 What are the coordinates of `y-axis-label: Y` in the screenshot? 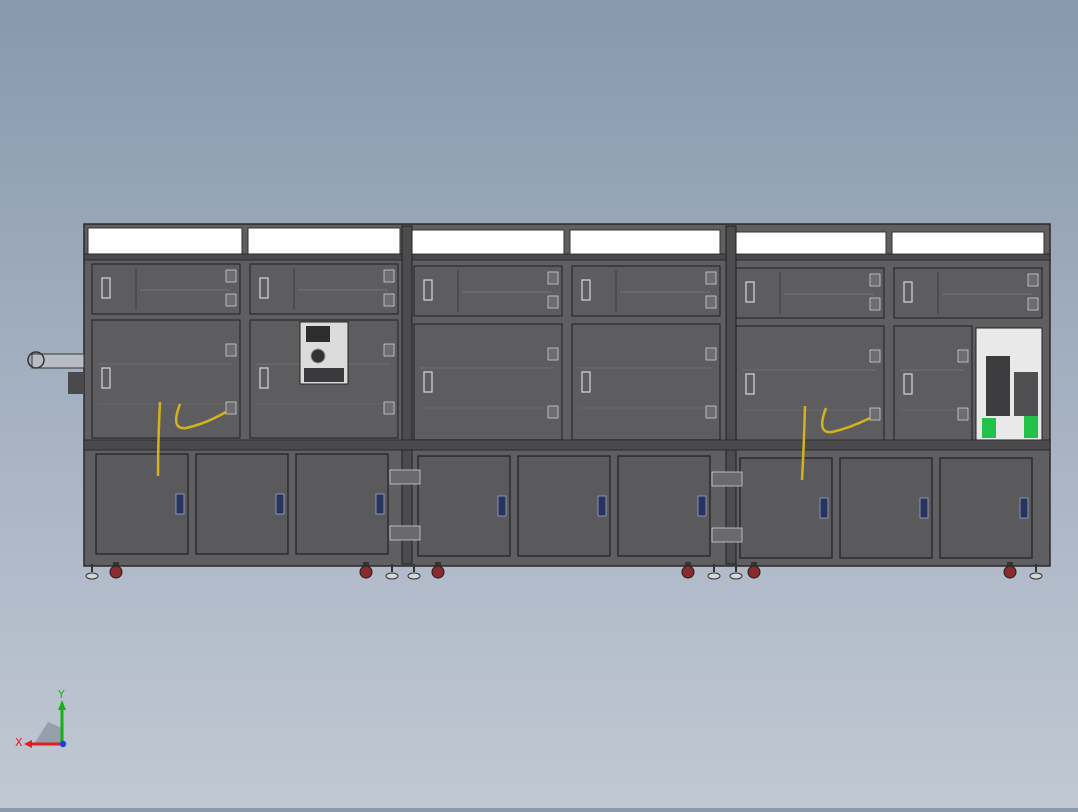 It's located at (61, 694).